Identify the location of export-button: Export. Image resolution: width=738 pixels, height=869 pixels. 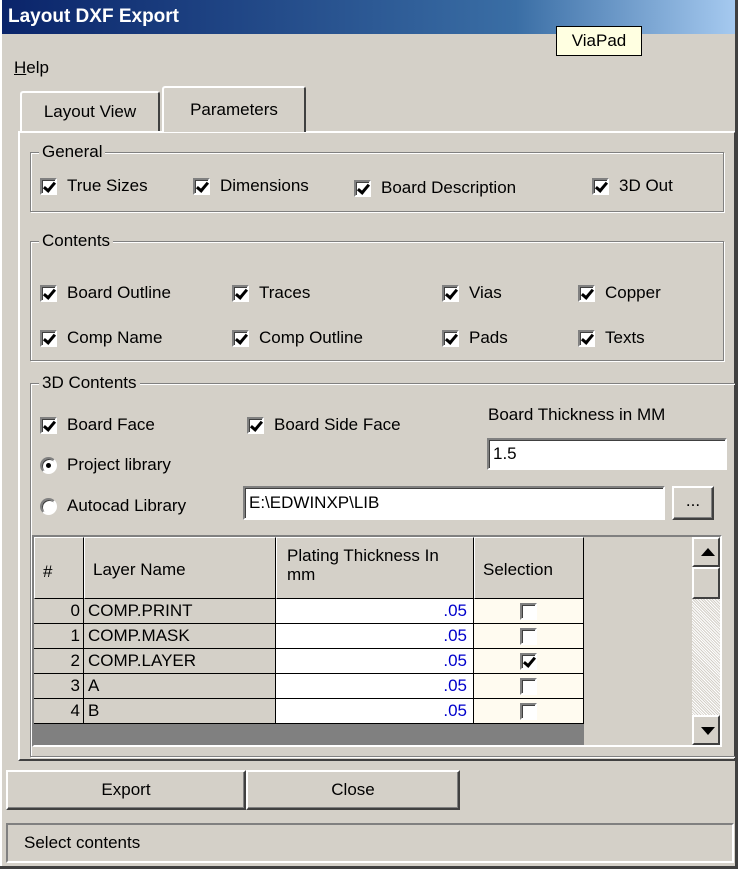
(126, 790).